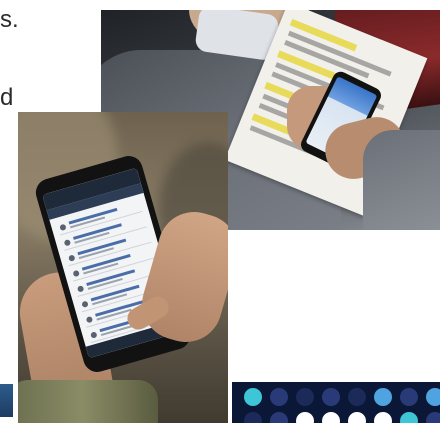 This screenshot has width=440, height=423. I want to click on dot-pattern-banner, so click(336, 402).